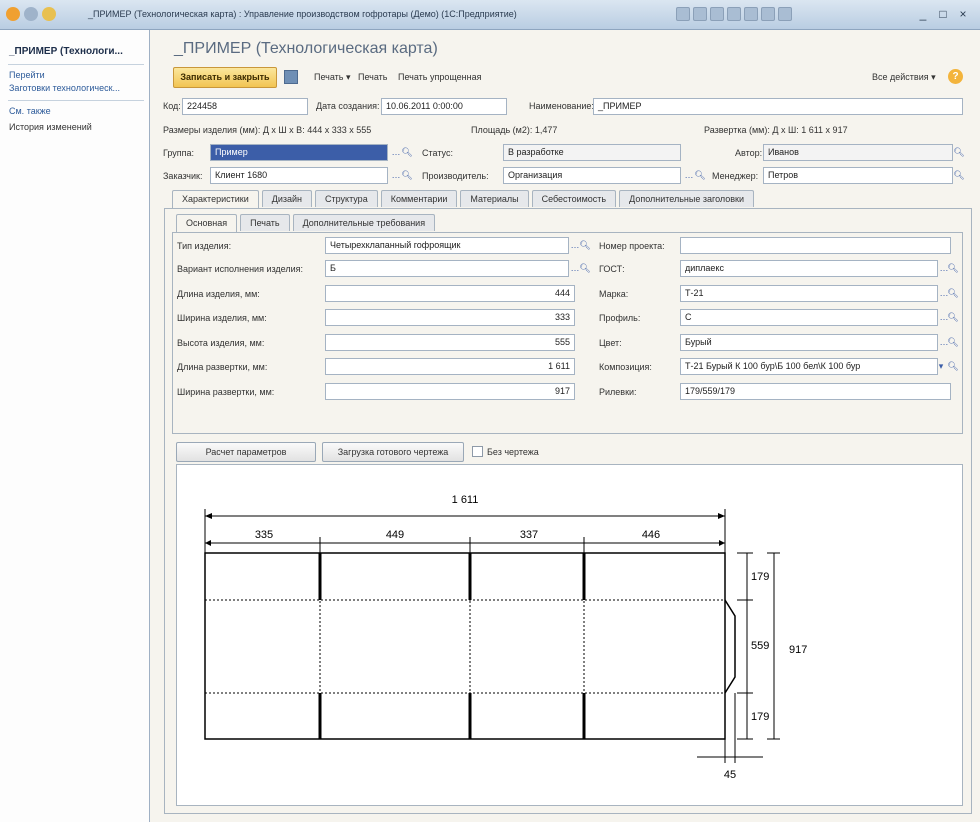 The width and height of the screenshot is (980, 822). What do you see at coordinates (514, 130) in the screenshot?
I see `area-text: Площадь (м2): 1,477` at bounding box center [514, 130].